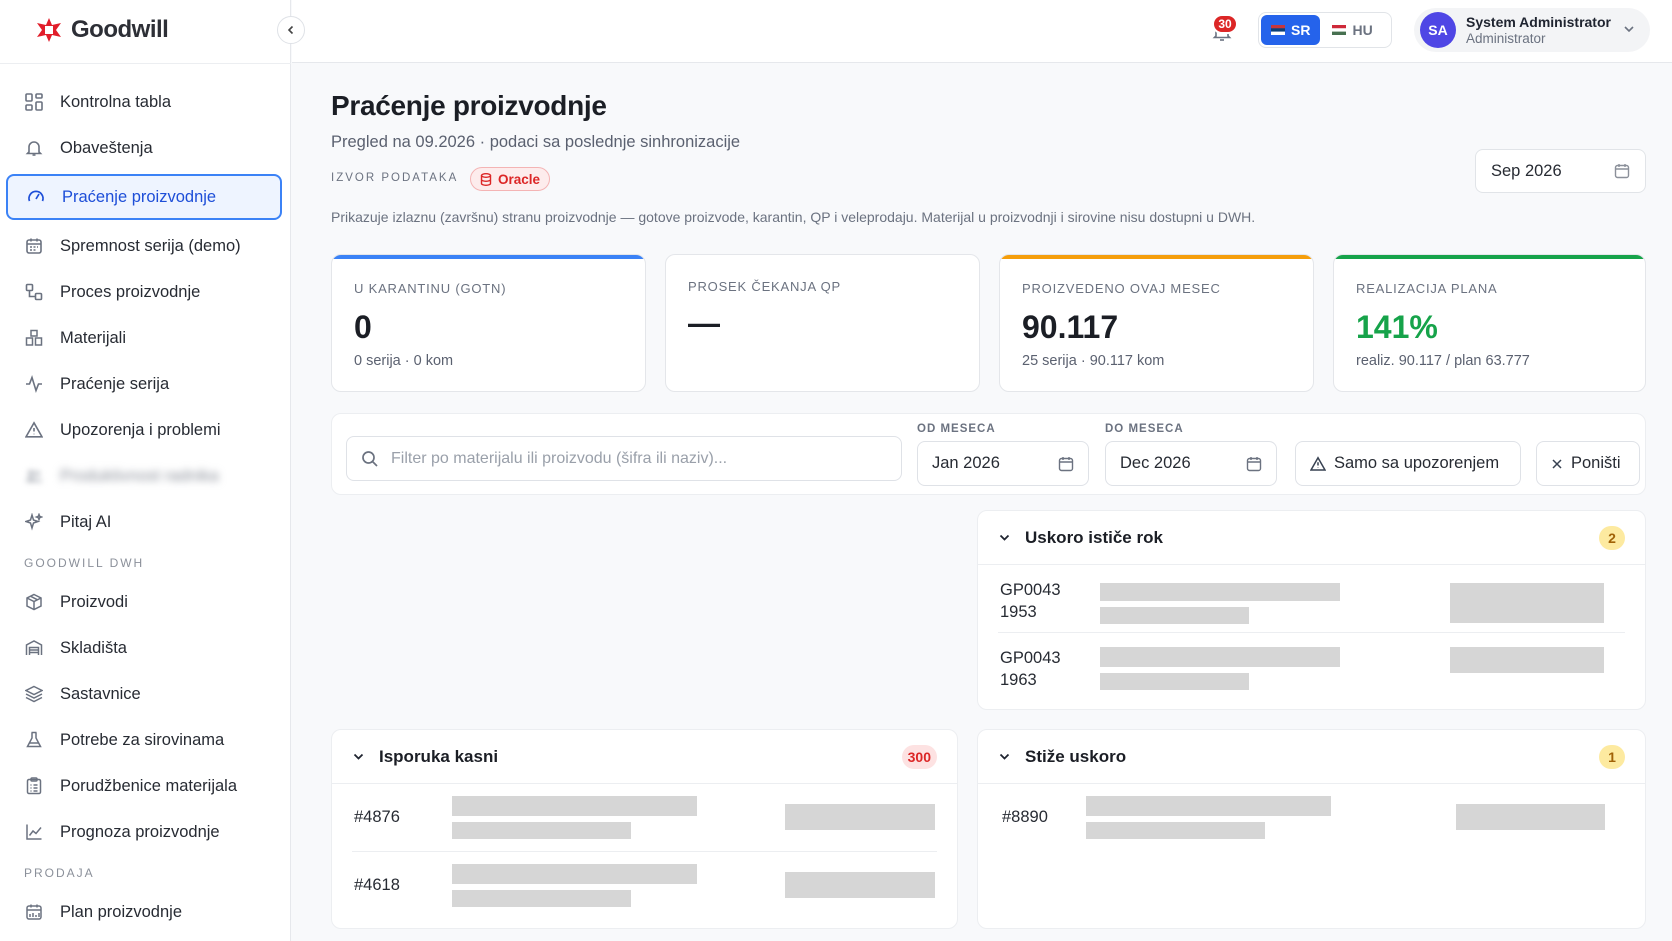 The width and height of the screenshot is (1672, 941). Describe the element at coordinates (144, 338) in the screenshot. I see `sidebar-item-materijali: Materijali` at that location.